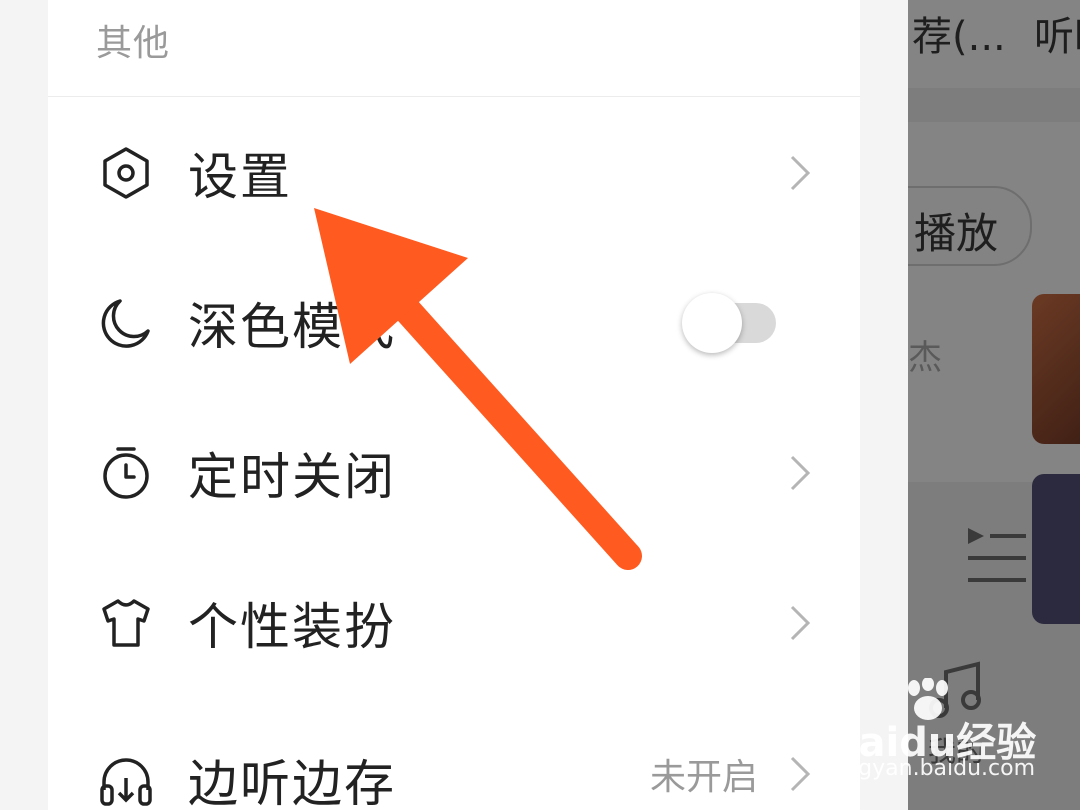  I want to click on menu-item-theme: 个性装扮, so click(454, 623).